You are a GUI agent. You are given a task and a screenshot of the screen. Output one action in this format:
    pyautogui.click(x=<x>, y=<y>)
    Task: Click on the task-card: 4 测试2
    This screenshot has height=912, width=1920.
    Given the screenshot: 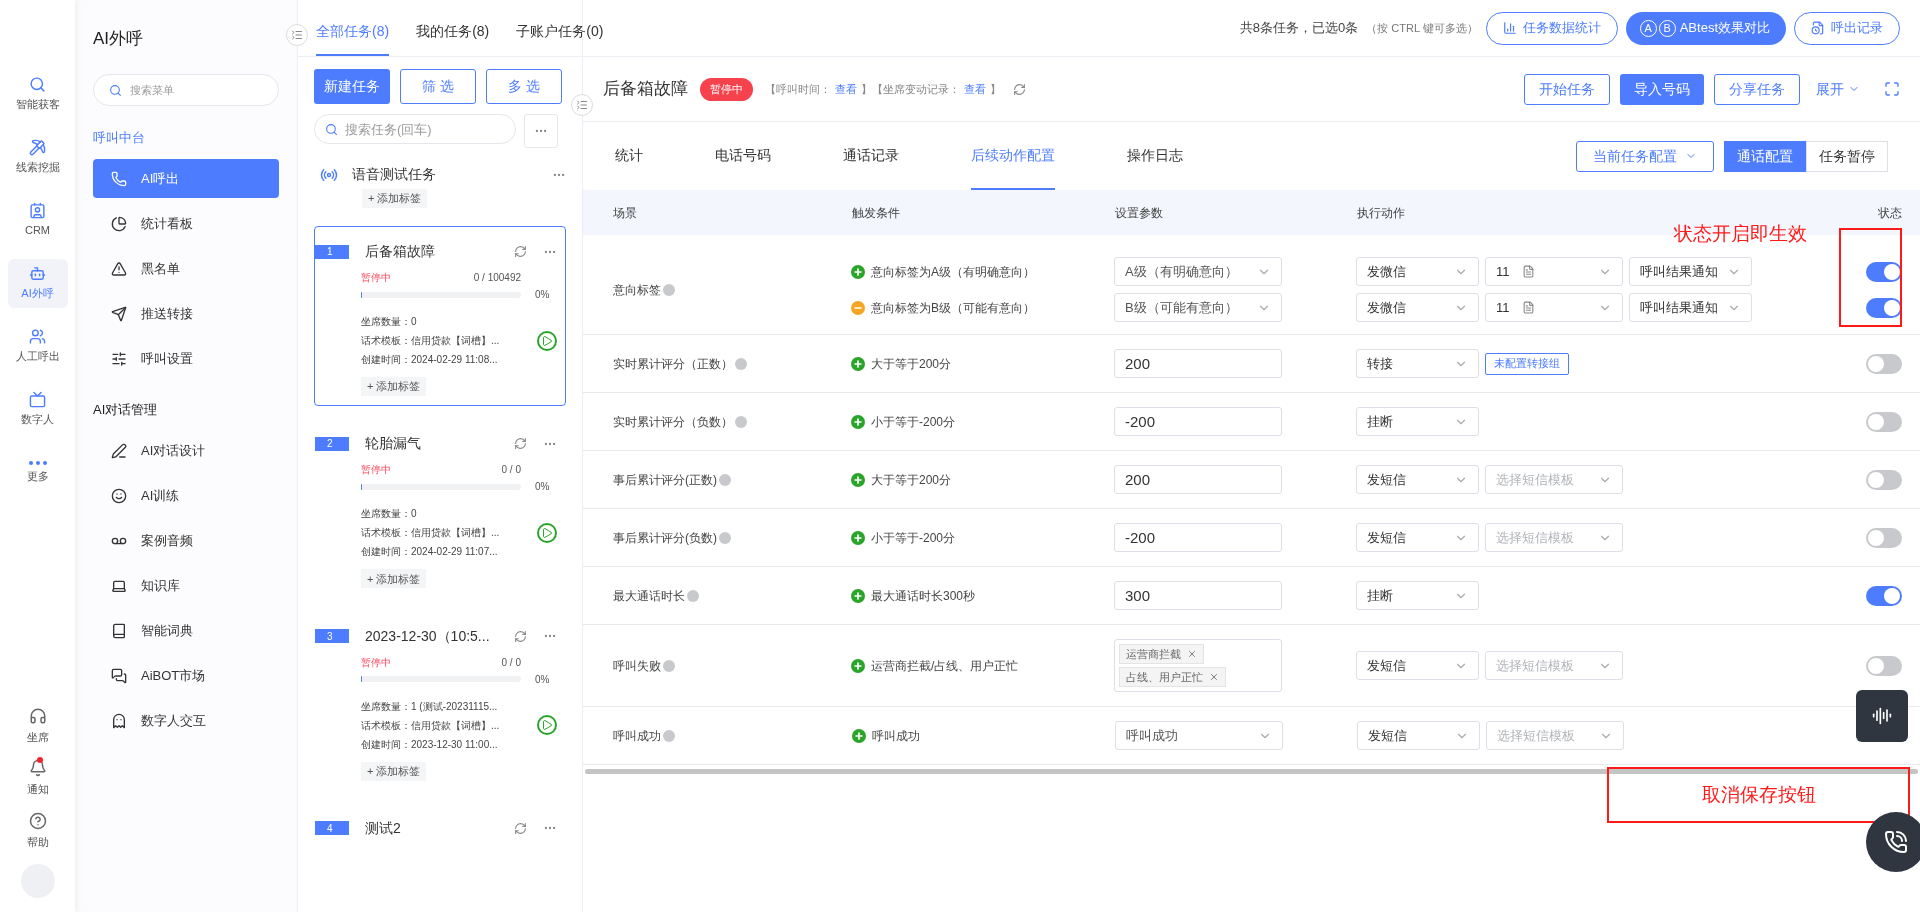 What is the action you would take?
    pyautogui.click(x=440, y=825)
    